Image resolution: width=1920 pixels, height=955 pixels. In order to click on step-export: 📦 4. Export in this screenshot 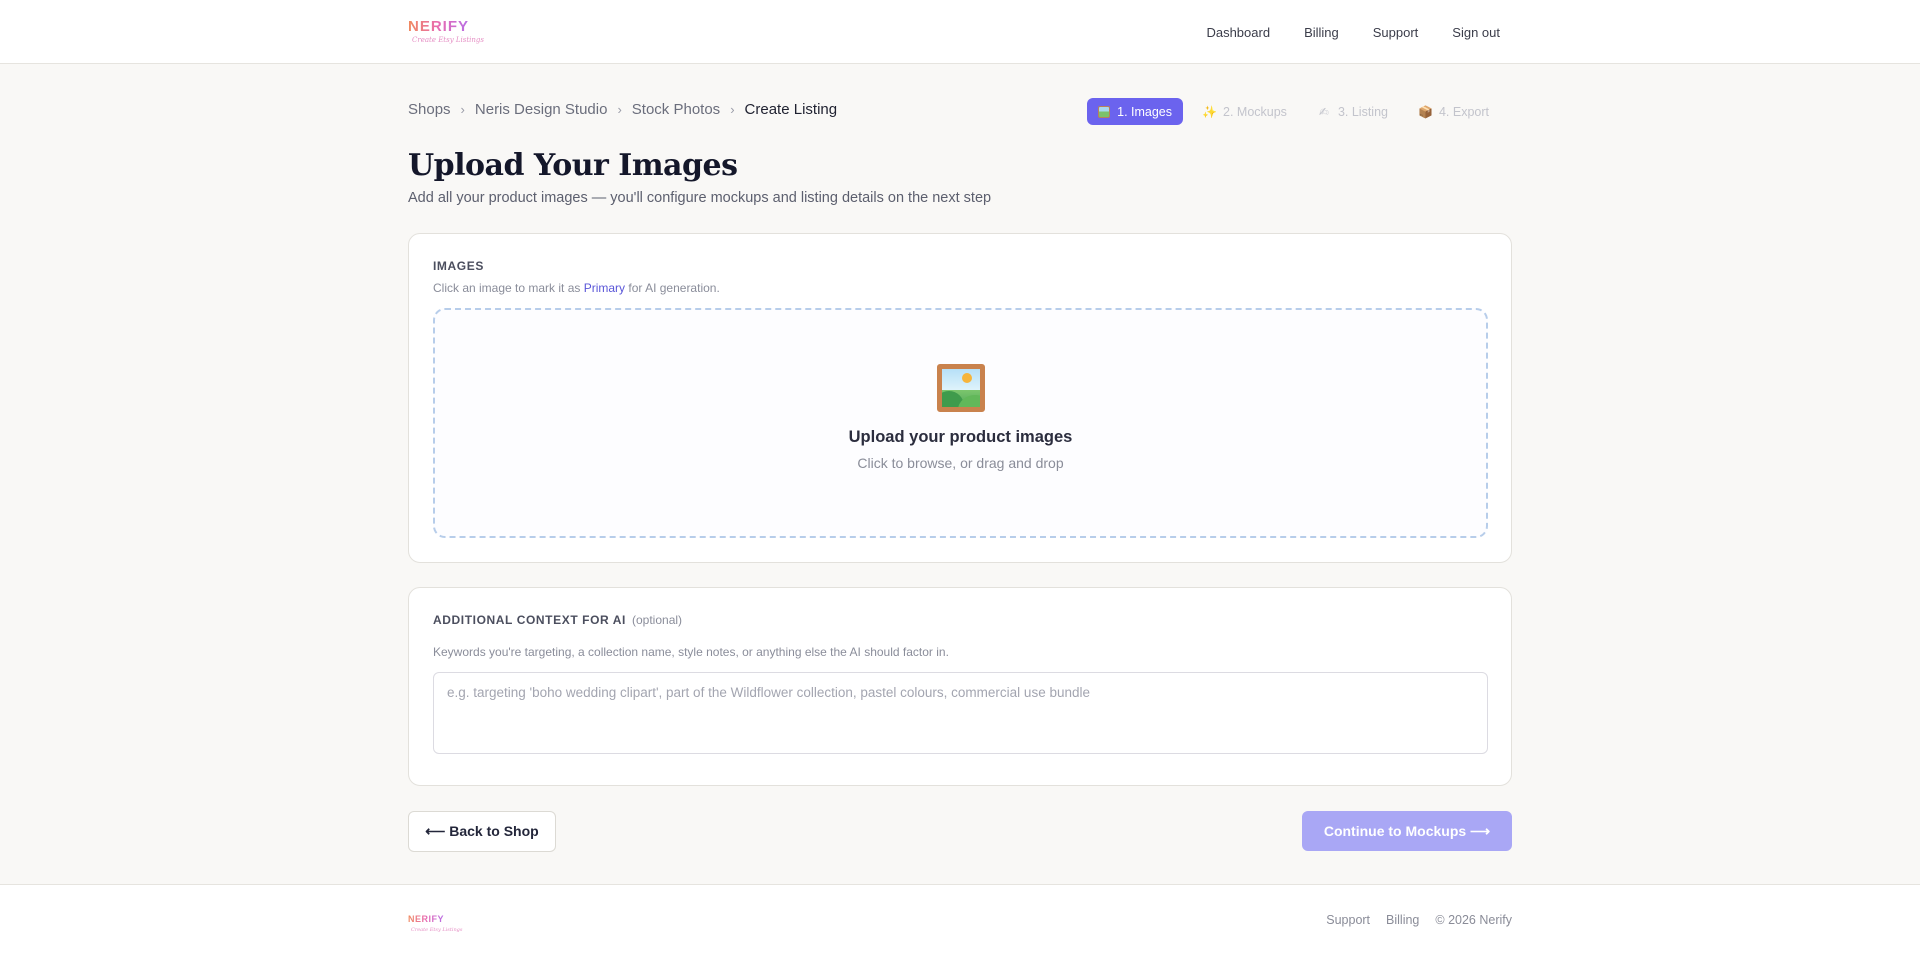, I will do `click(1453, 111)`.